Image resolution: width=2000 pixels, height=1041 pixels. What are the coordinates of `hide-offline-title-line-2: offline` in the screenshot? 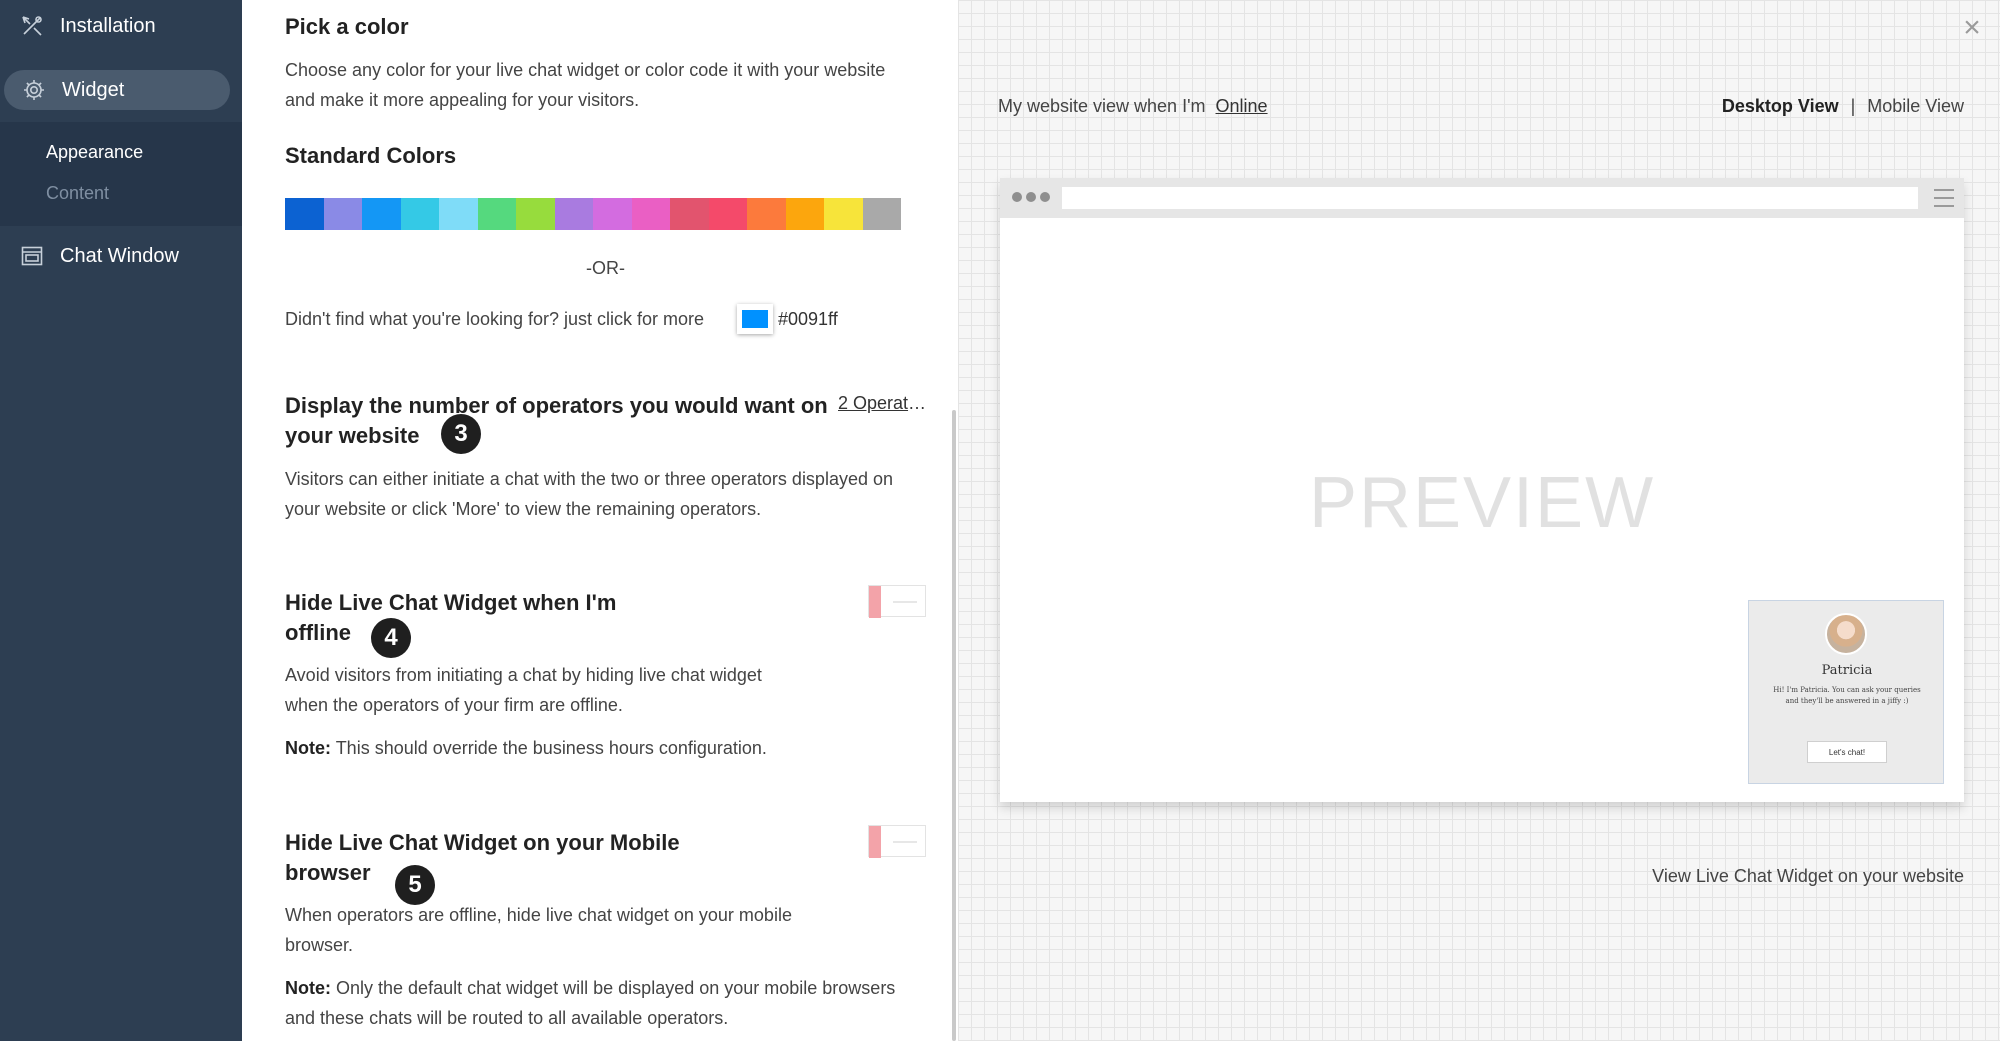 It's located at (318, 632).